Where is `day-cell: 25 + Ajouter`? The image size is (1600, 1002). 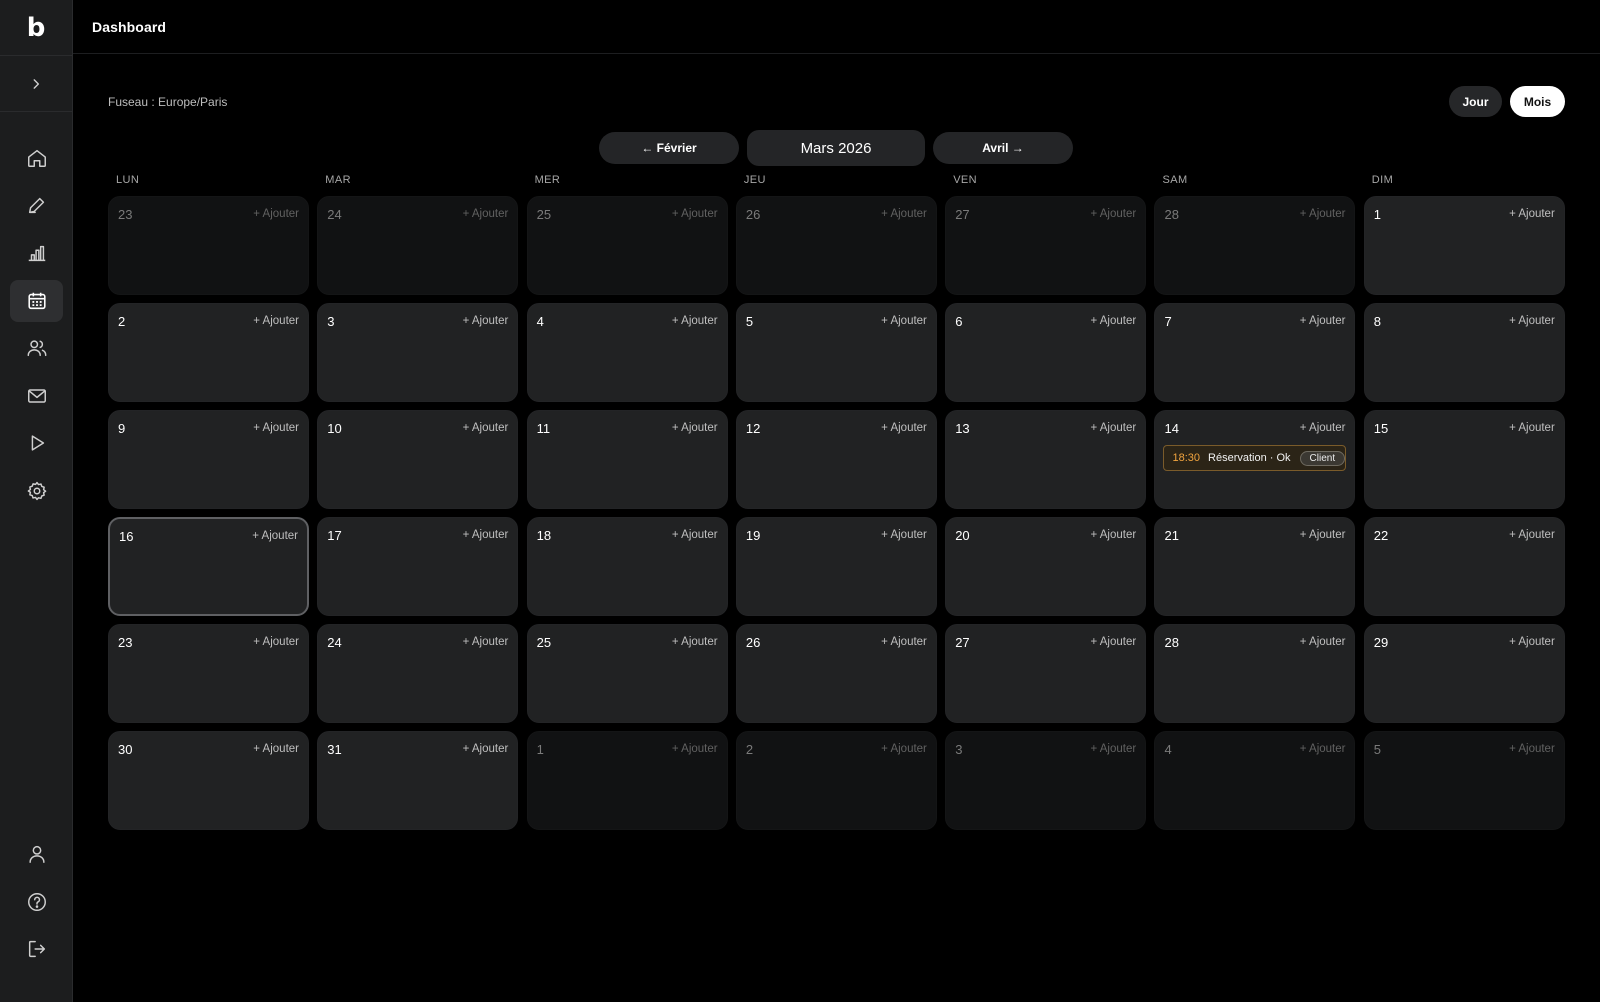 day-cell: 25 + Ajouter is located at coordinates (627, 673).